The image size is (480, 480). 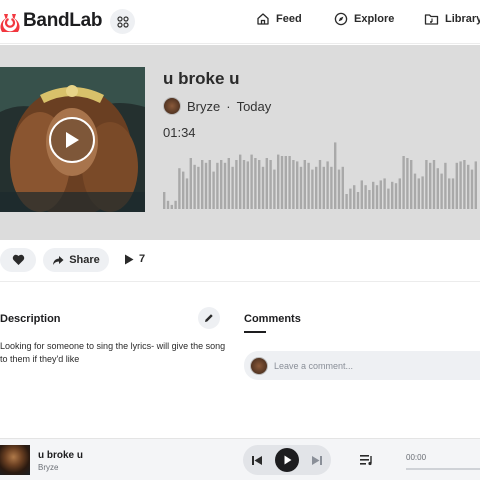 What do you see at coordinates (240, 260) in the screenshot?
I see `track-actions: Share 7` at bounding box center [240, 260].